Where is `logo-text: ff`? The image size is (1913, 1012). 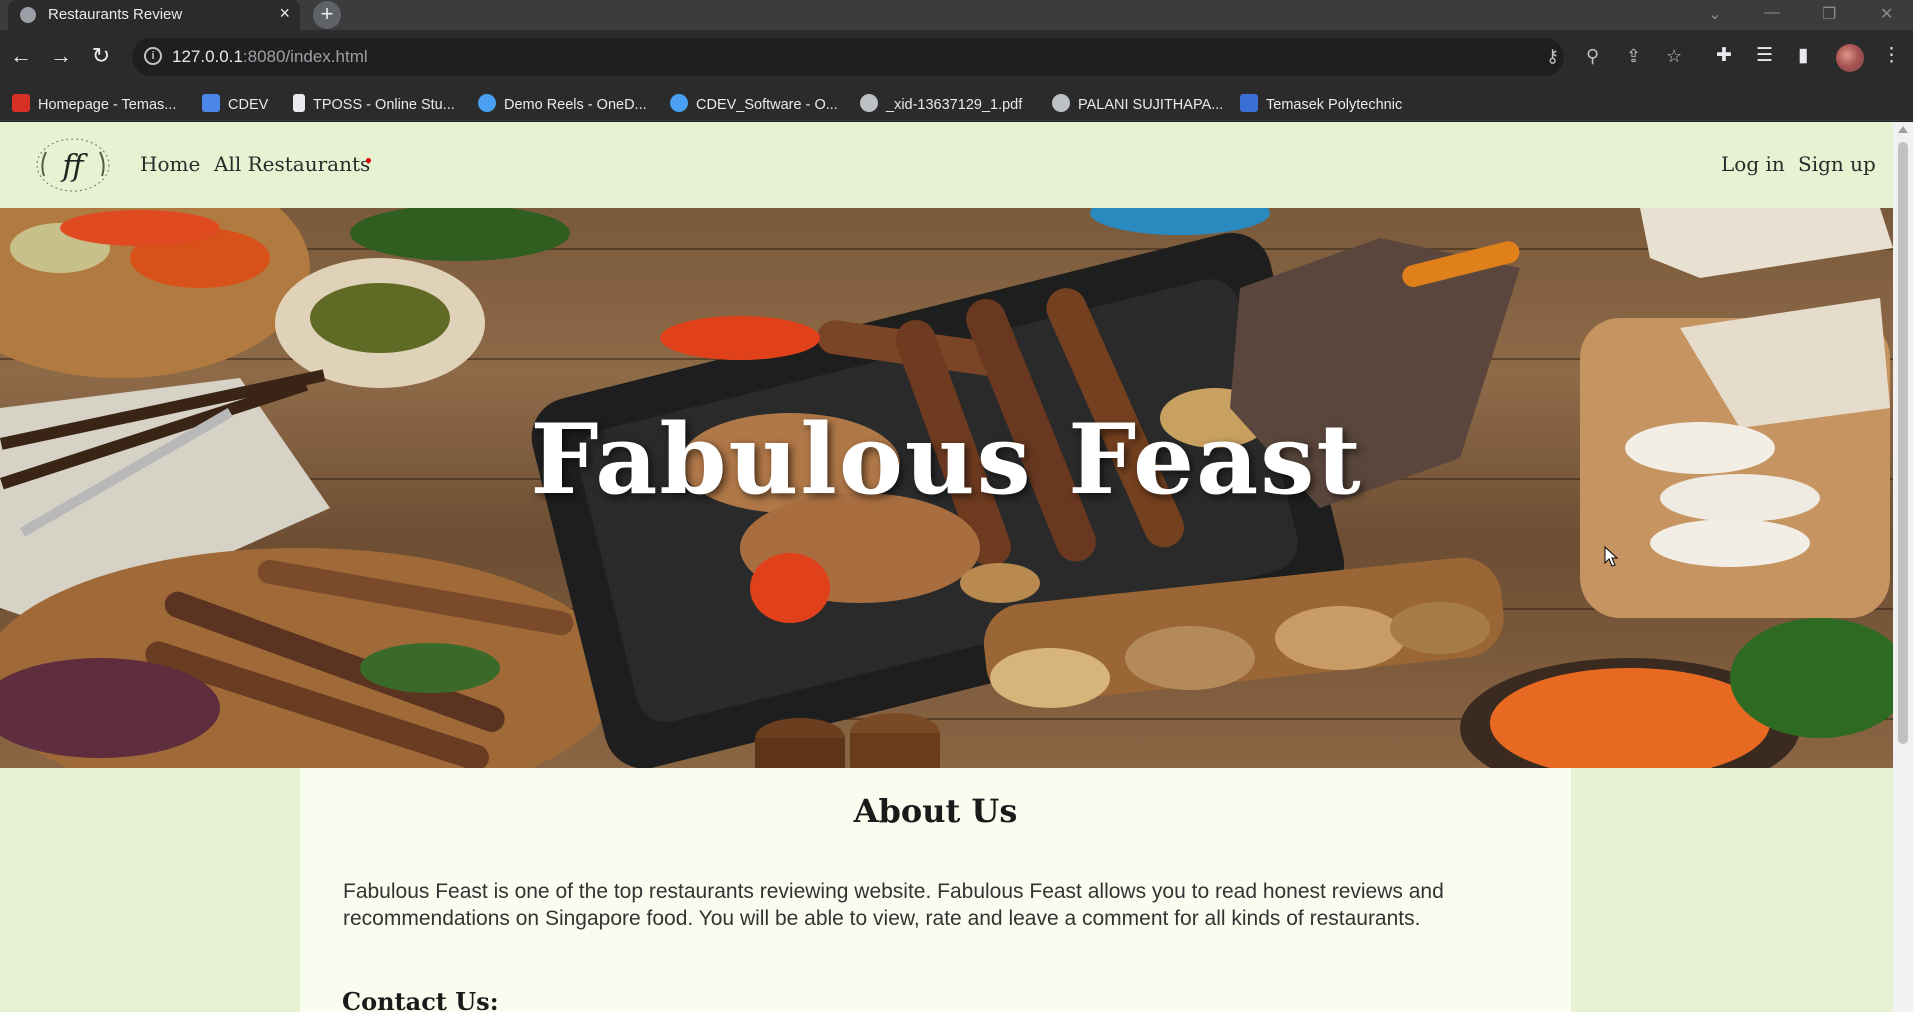
logo-text: ff is located at coordinates (74, 166).